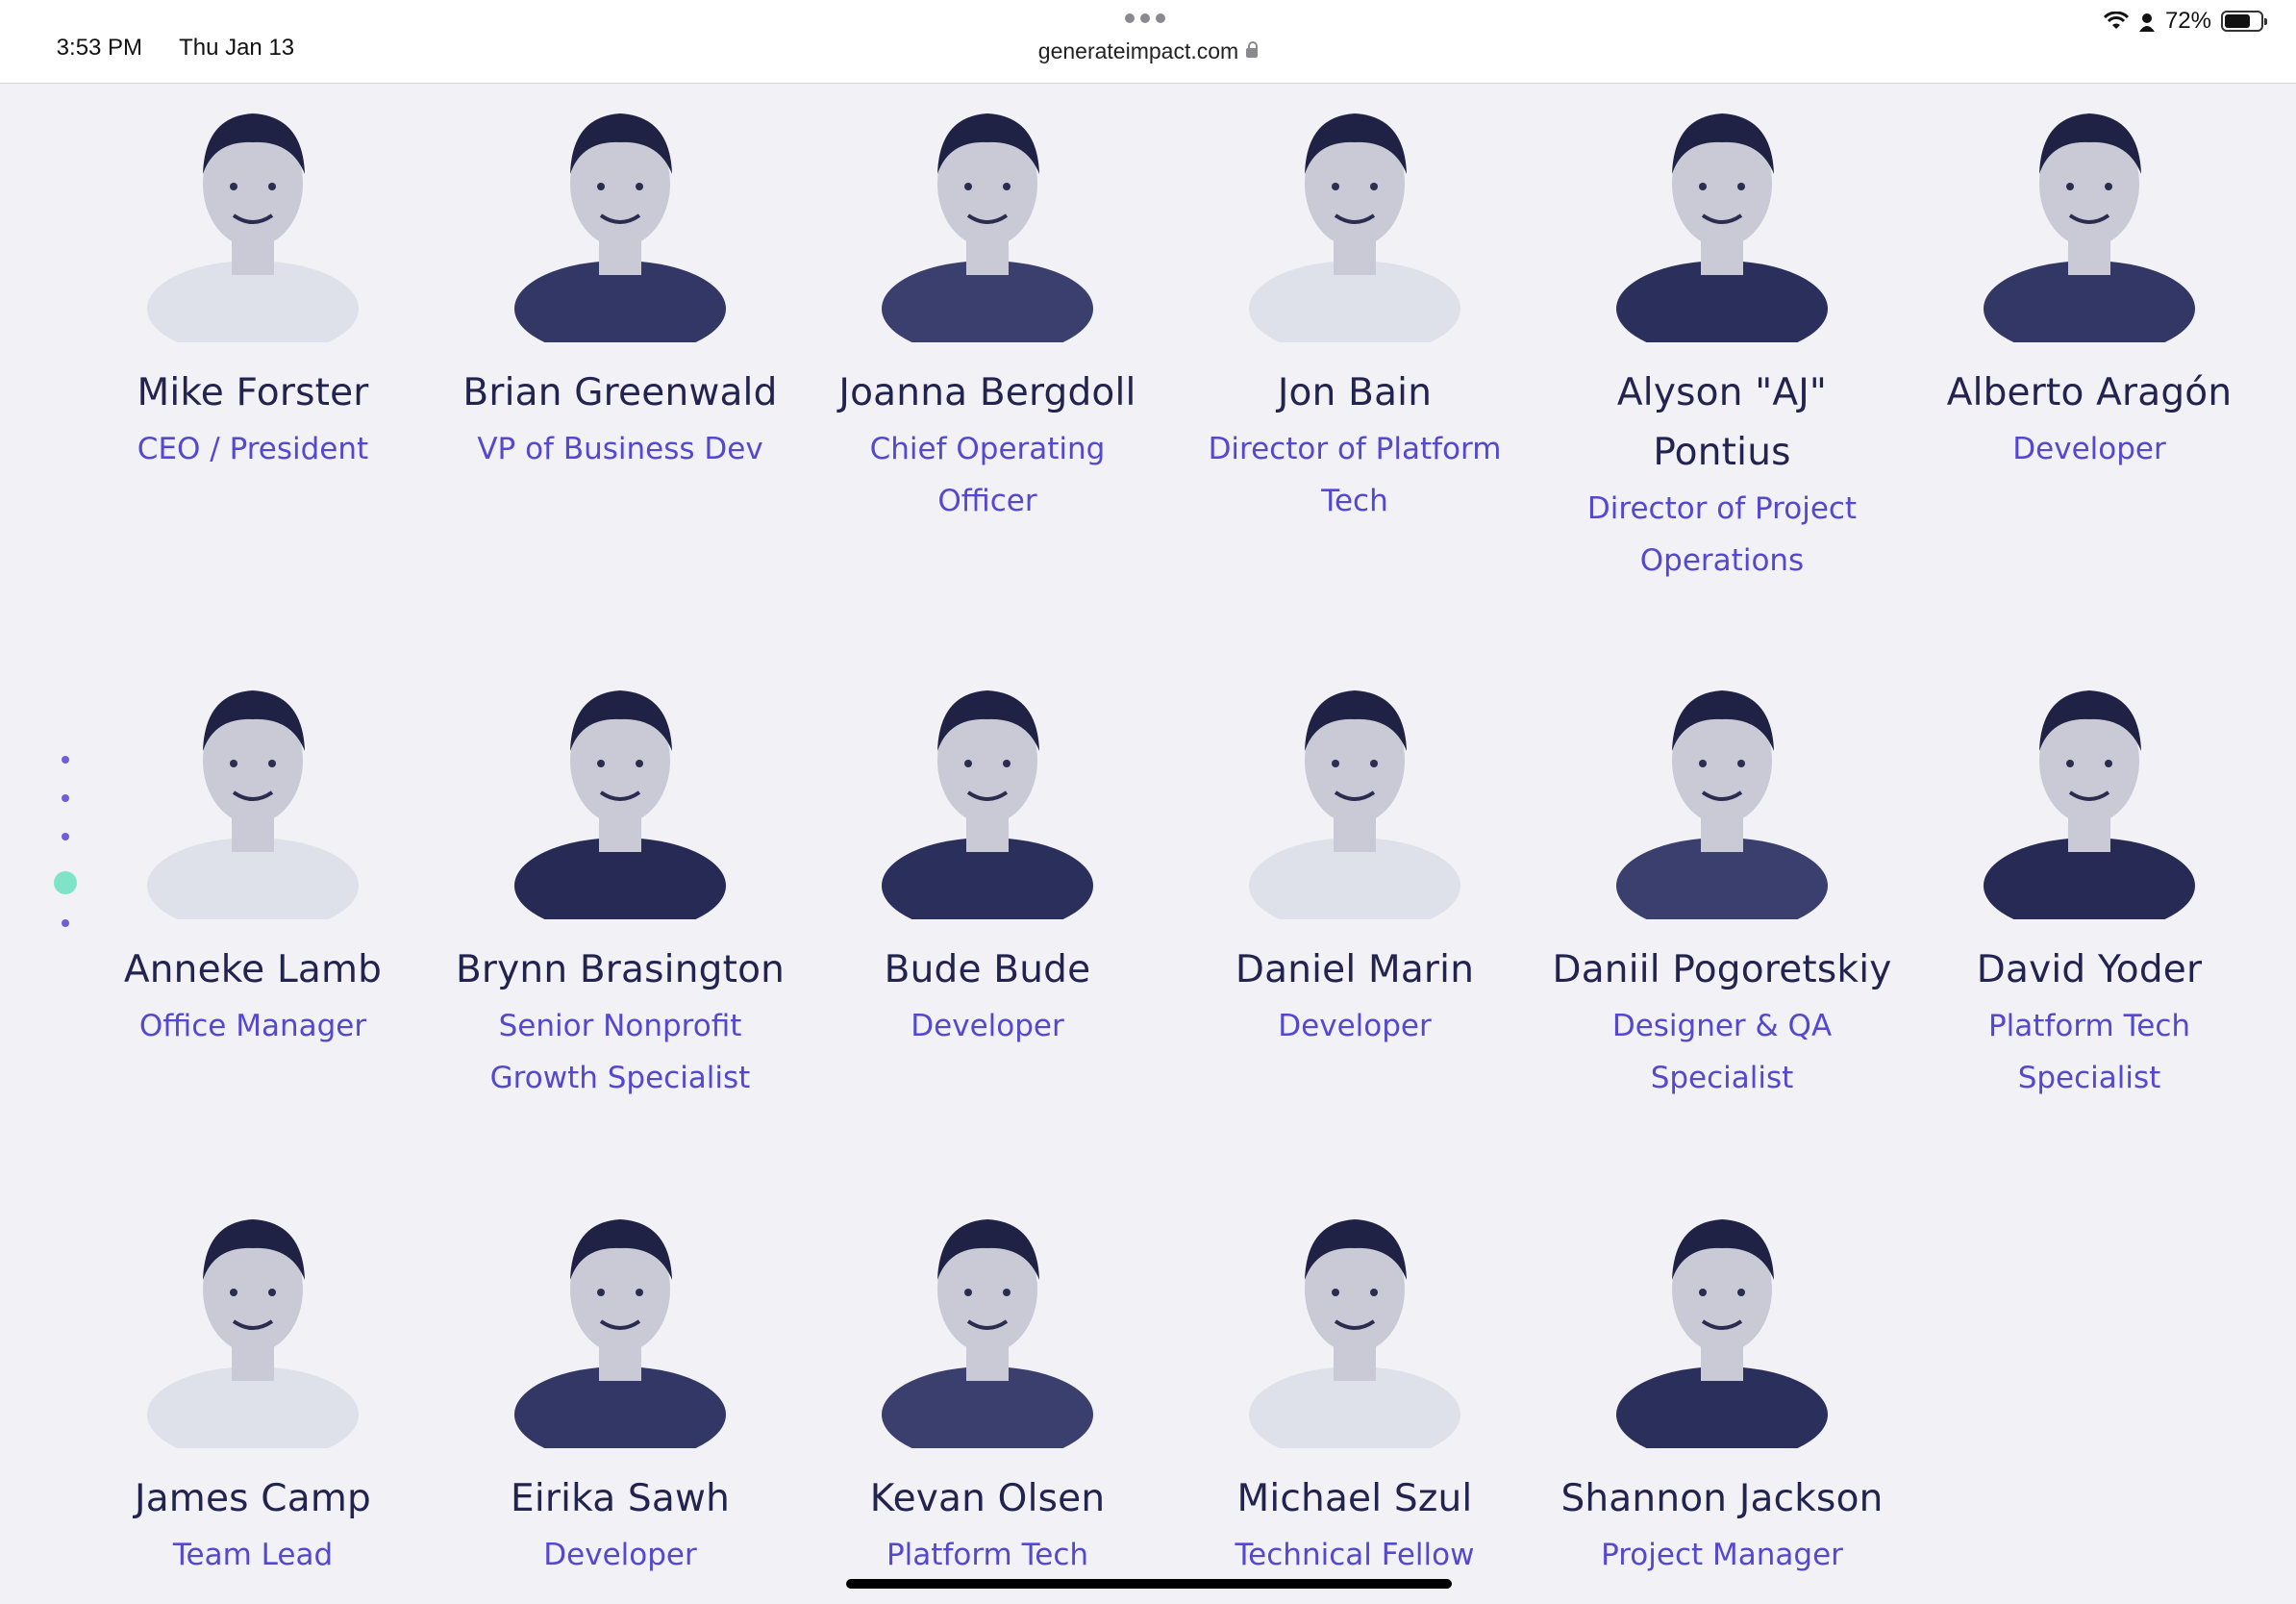 Image resolution: width=2296 pixels, height=1604 pixels. I want to click on team-member-card: Michael Szul Technical Fellow, so click(1354, 1385).